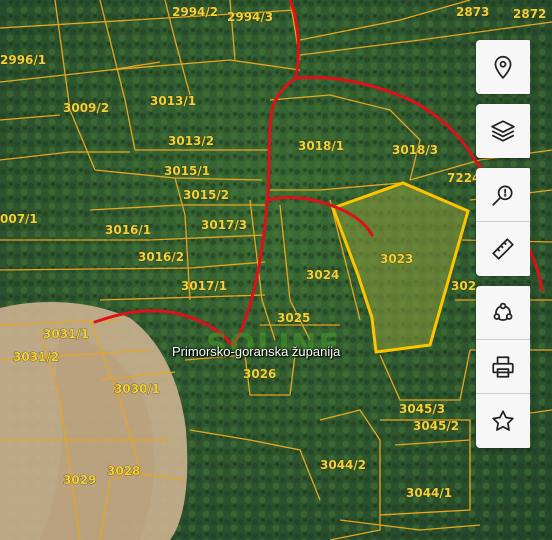 This screenshot has width=552, height=540. What do you see at coordinates (187, 171) in the screenshot?
I see `parcel-label: 3015/1` at bounding box center [187, 171].